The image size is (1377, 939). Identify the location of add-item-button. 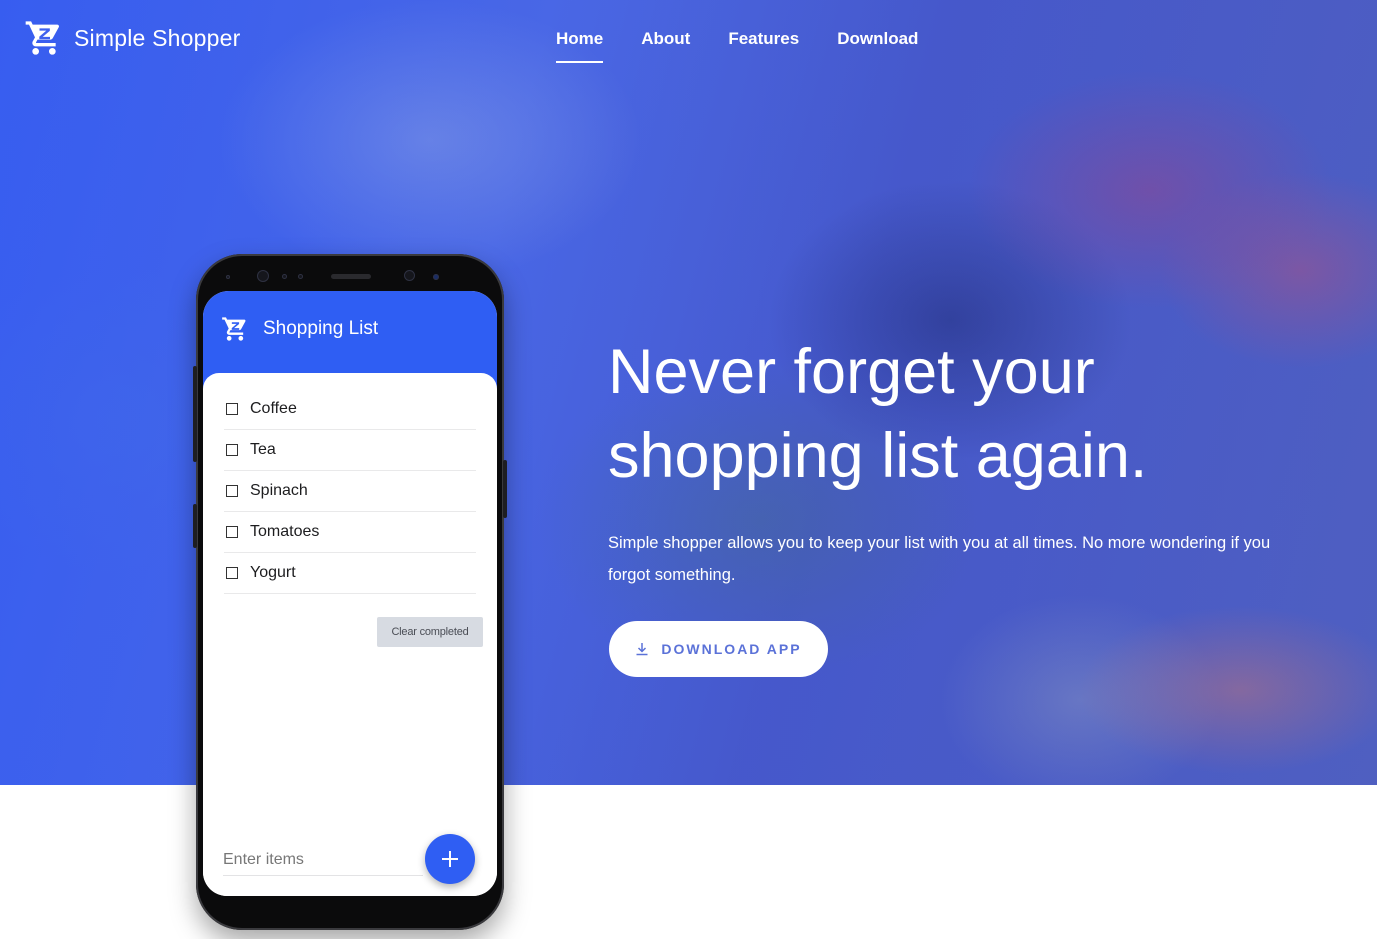
(450, 859).